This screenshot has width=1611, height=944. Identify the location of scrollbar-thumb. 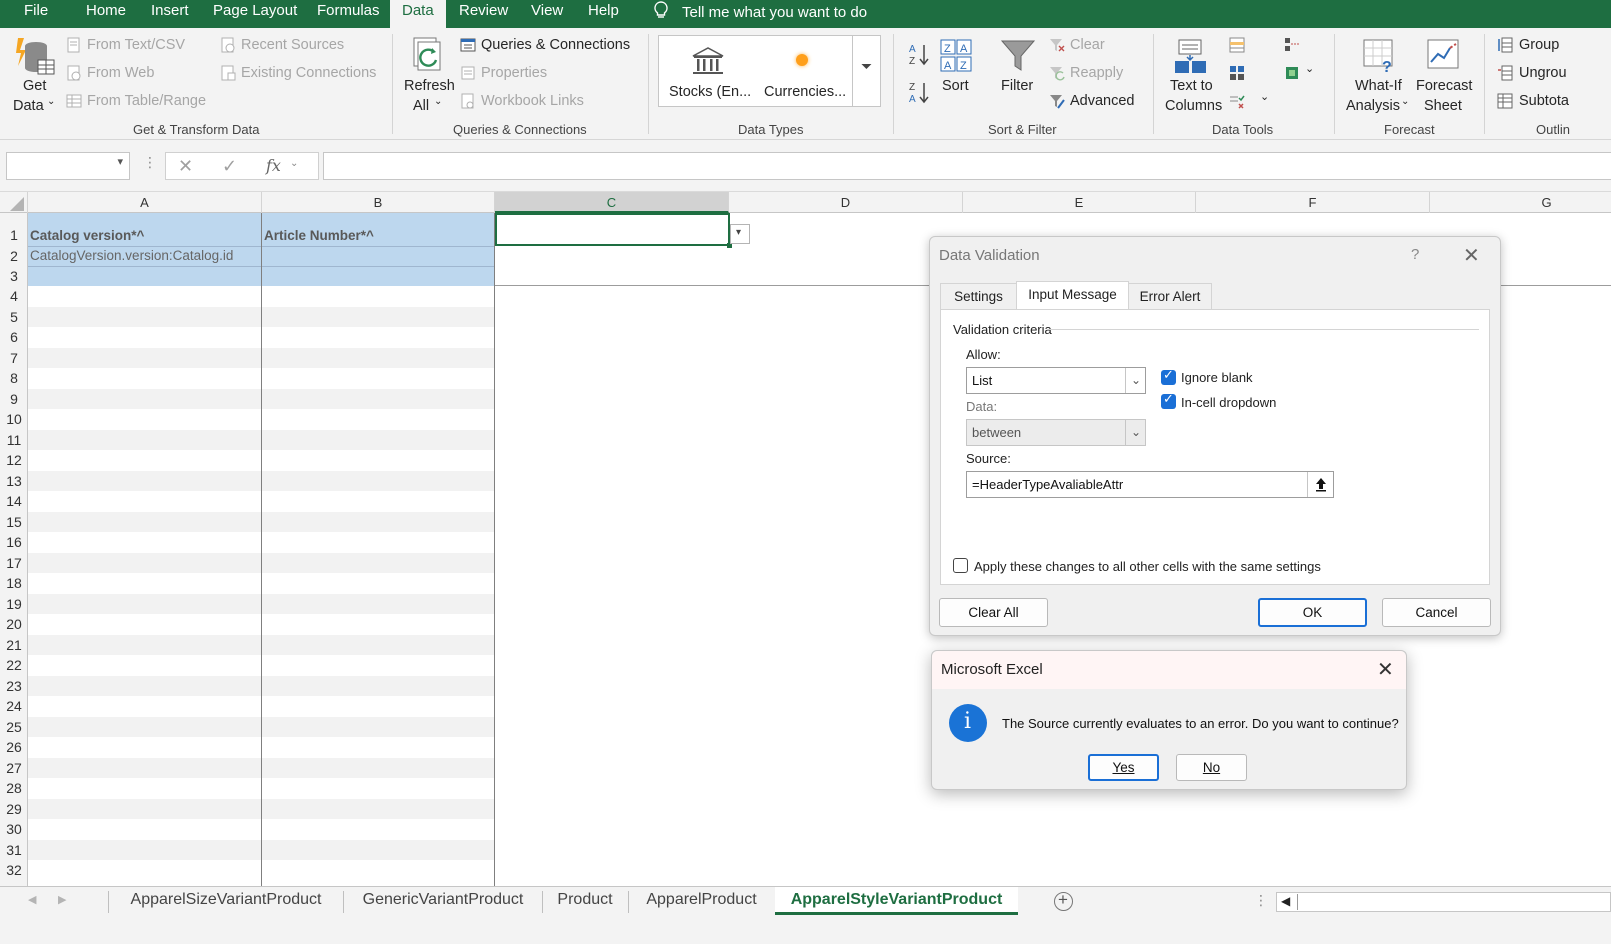
(1301, 902).